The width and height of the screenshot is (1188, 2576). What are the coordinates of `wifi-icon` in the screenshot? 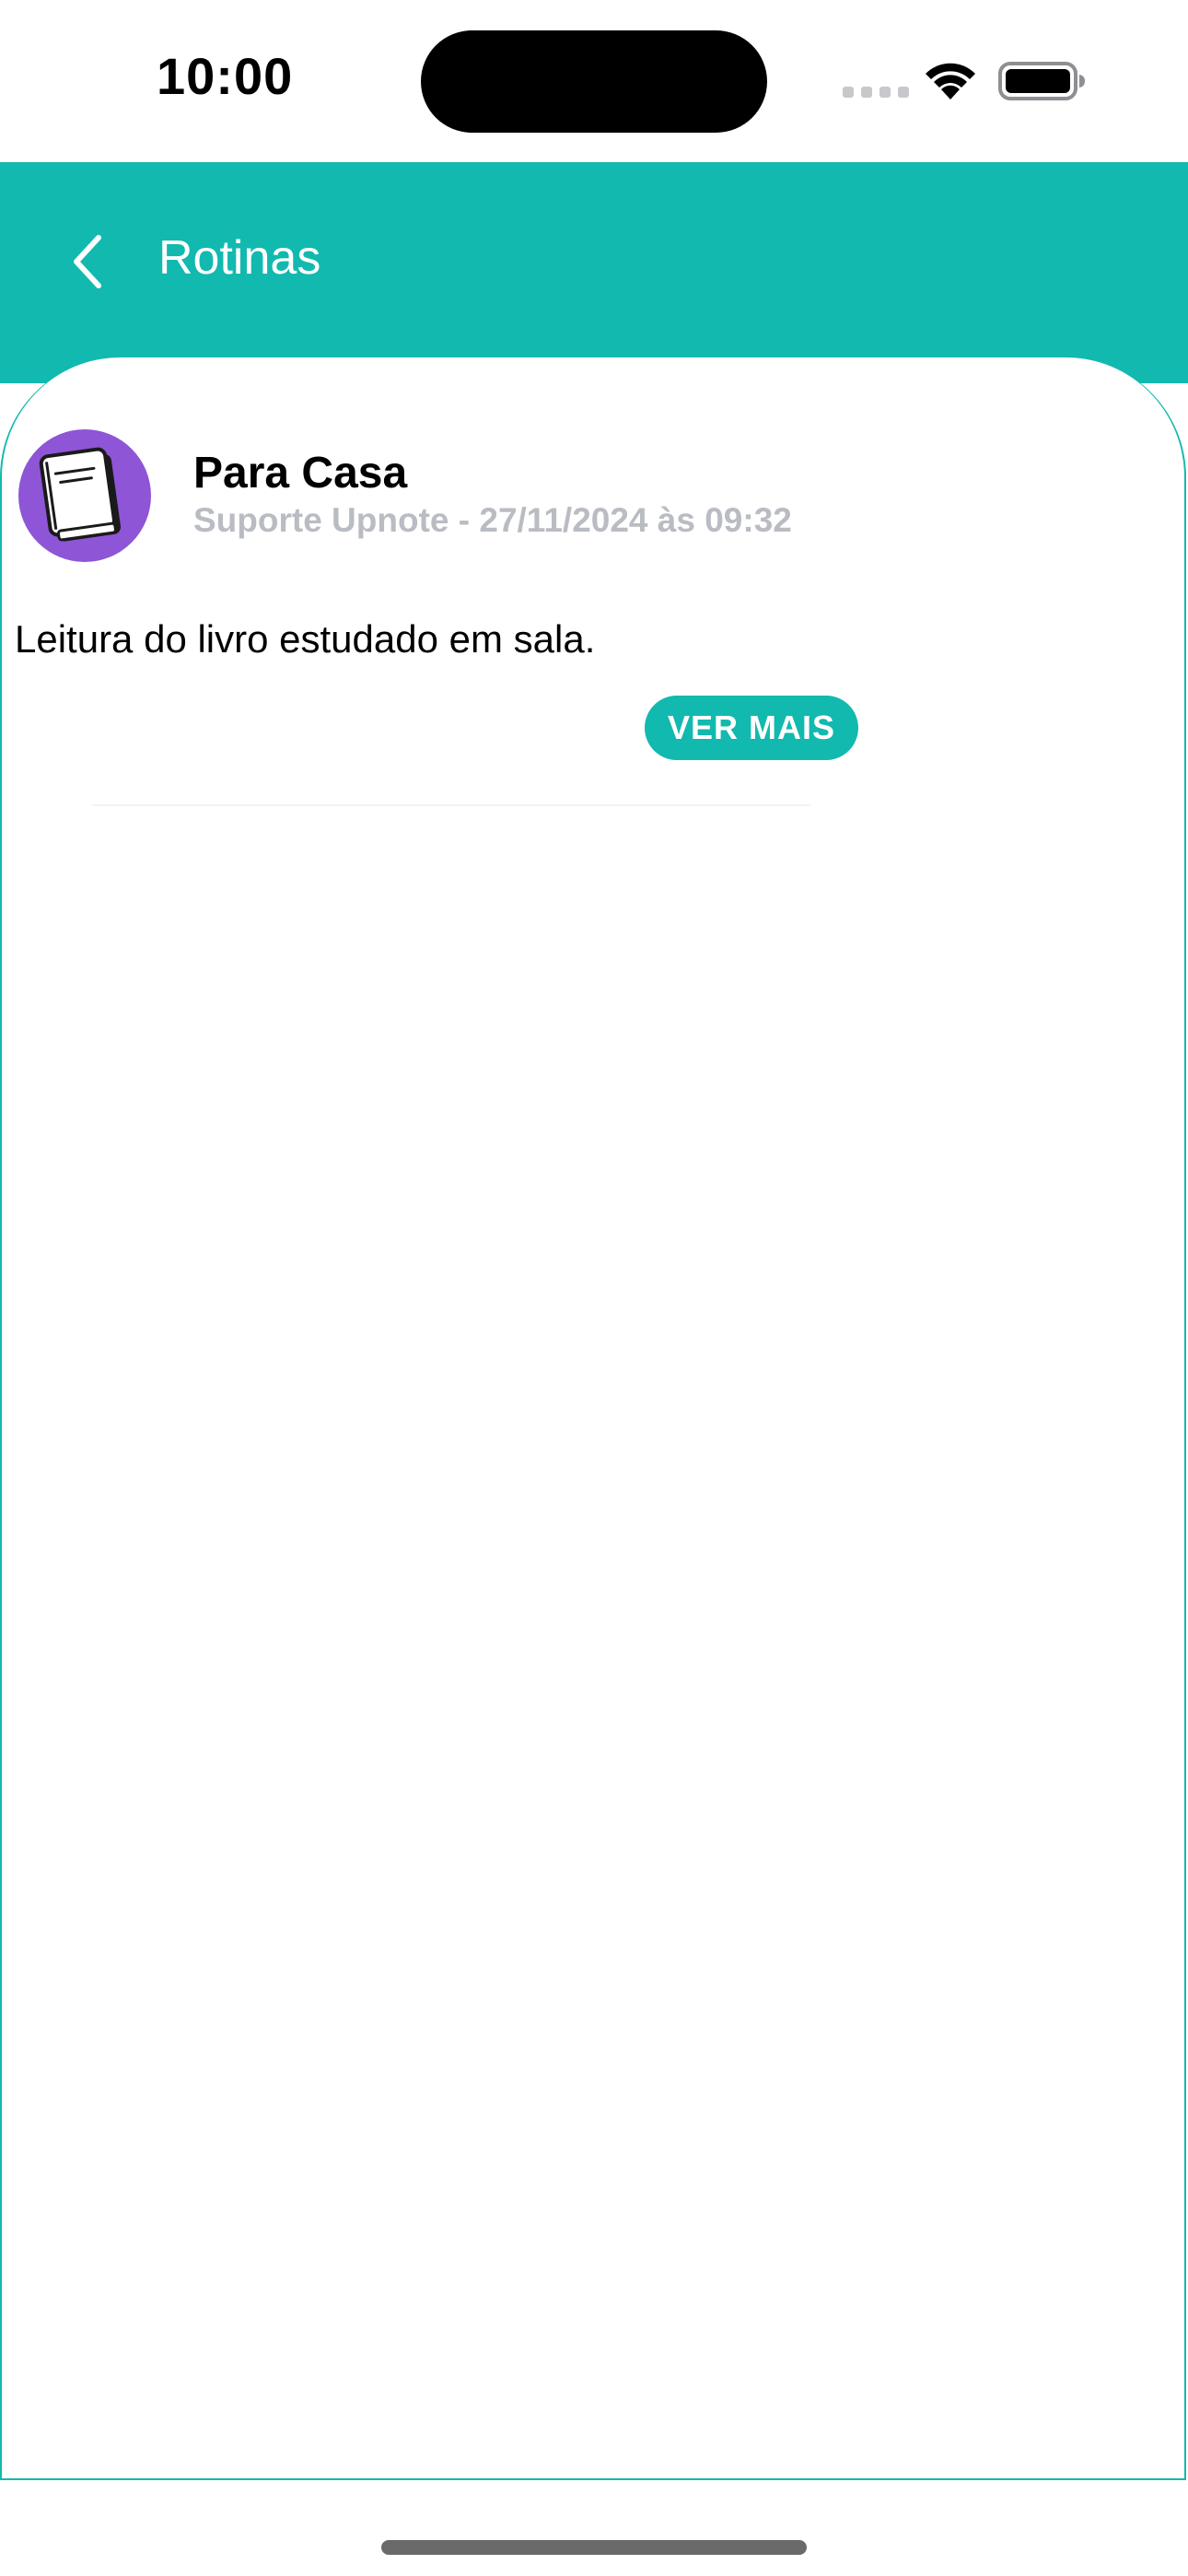 It's located at (951, 81).